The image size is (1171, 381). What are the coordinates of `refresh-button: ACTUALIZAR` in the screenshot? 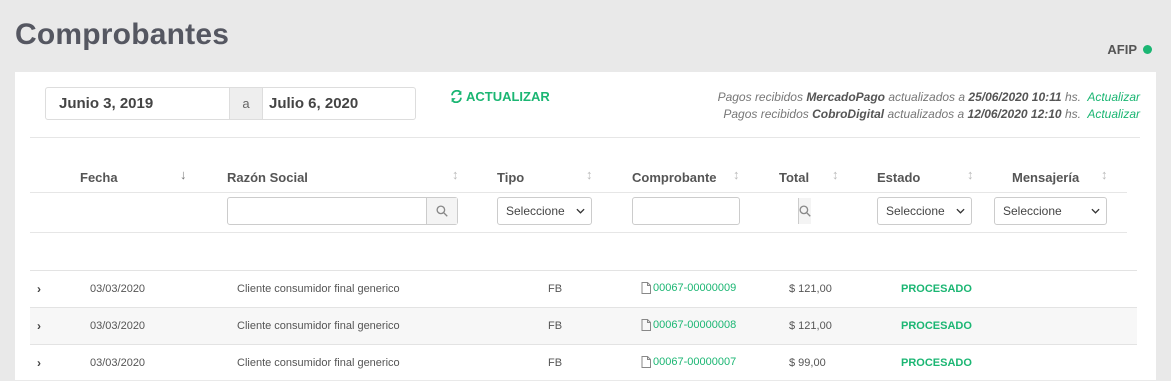 It's located at (500, 96).